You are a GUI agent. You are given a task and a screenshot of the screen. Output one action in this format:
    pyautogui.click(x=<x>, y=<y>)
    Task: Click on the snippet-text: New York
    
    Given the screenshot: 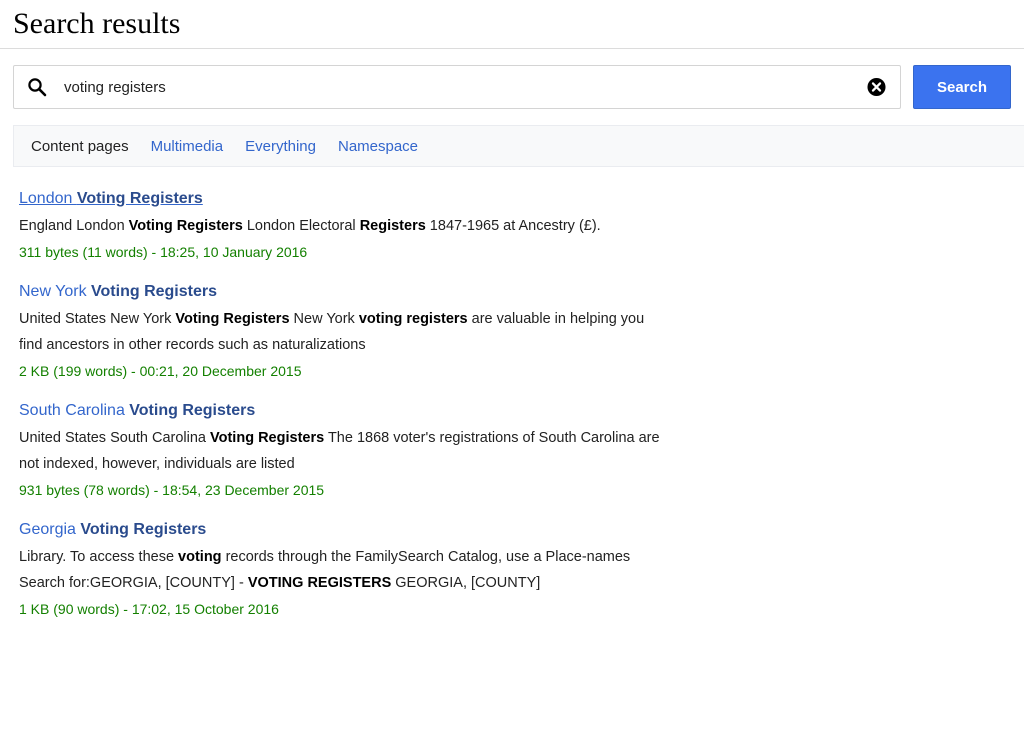 What is the action you would take?
    pyautogui.click(x=324, y=318)
    